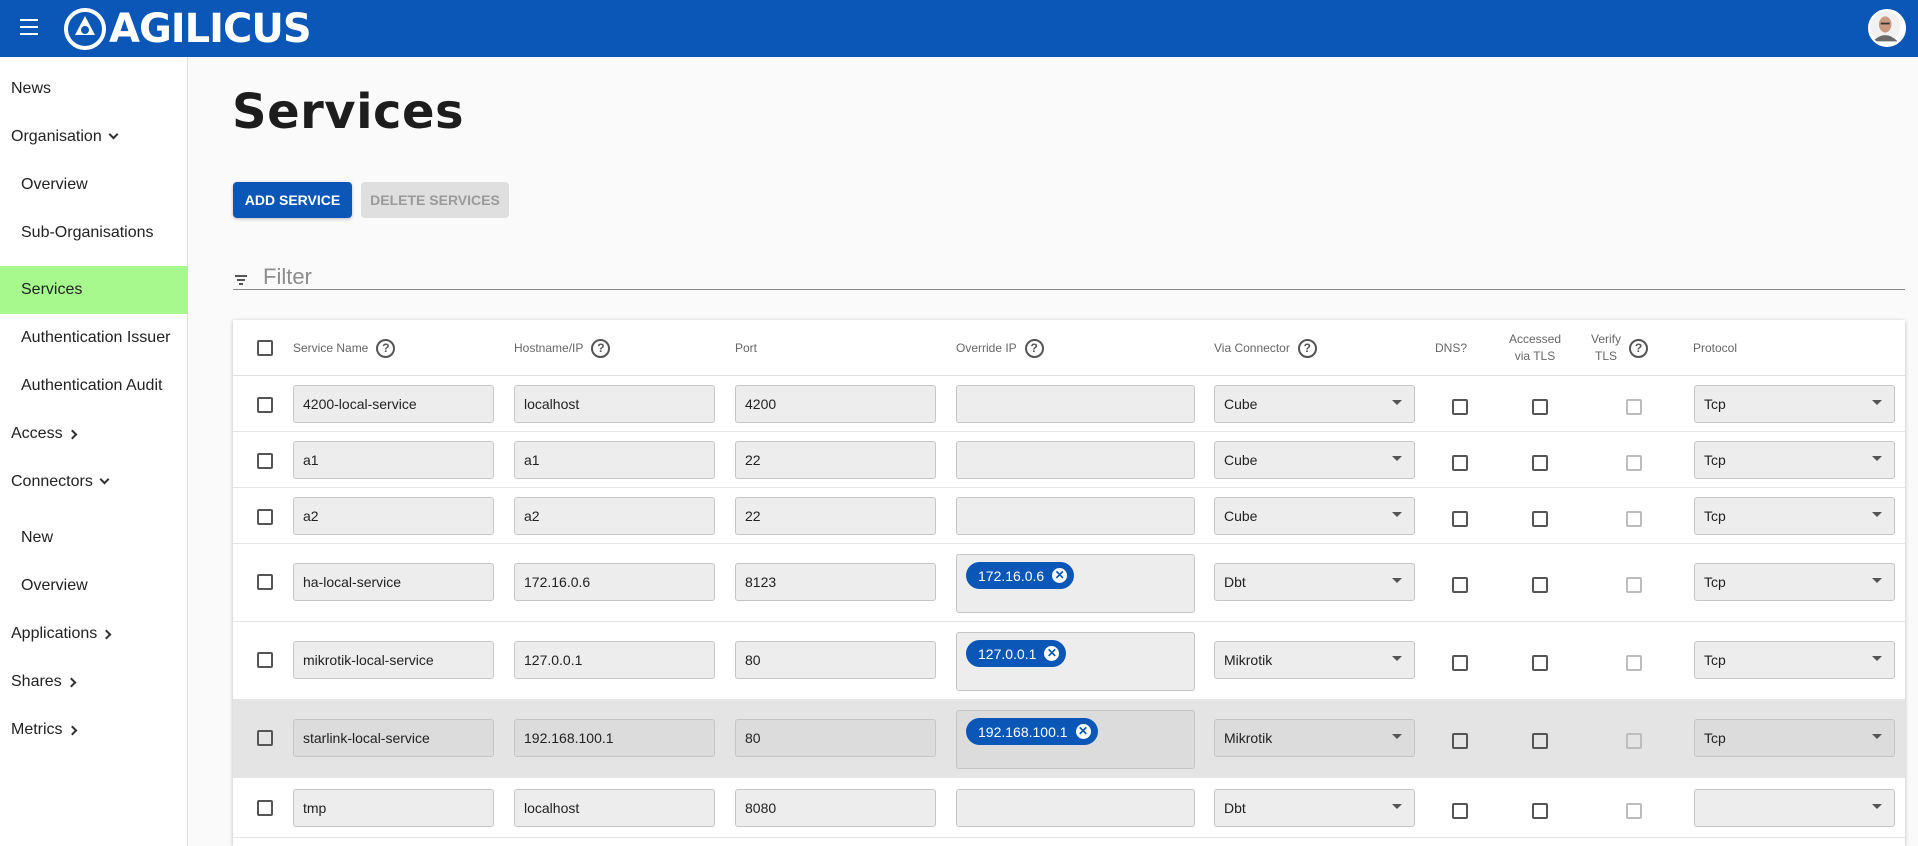  Describe the element at coordinates (393, 660) in the screenshot. I see `service-name-input: mikrotik-local-service` at that location.